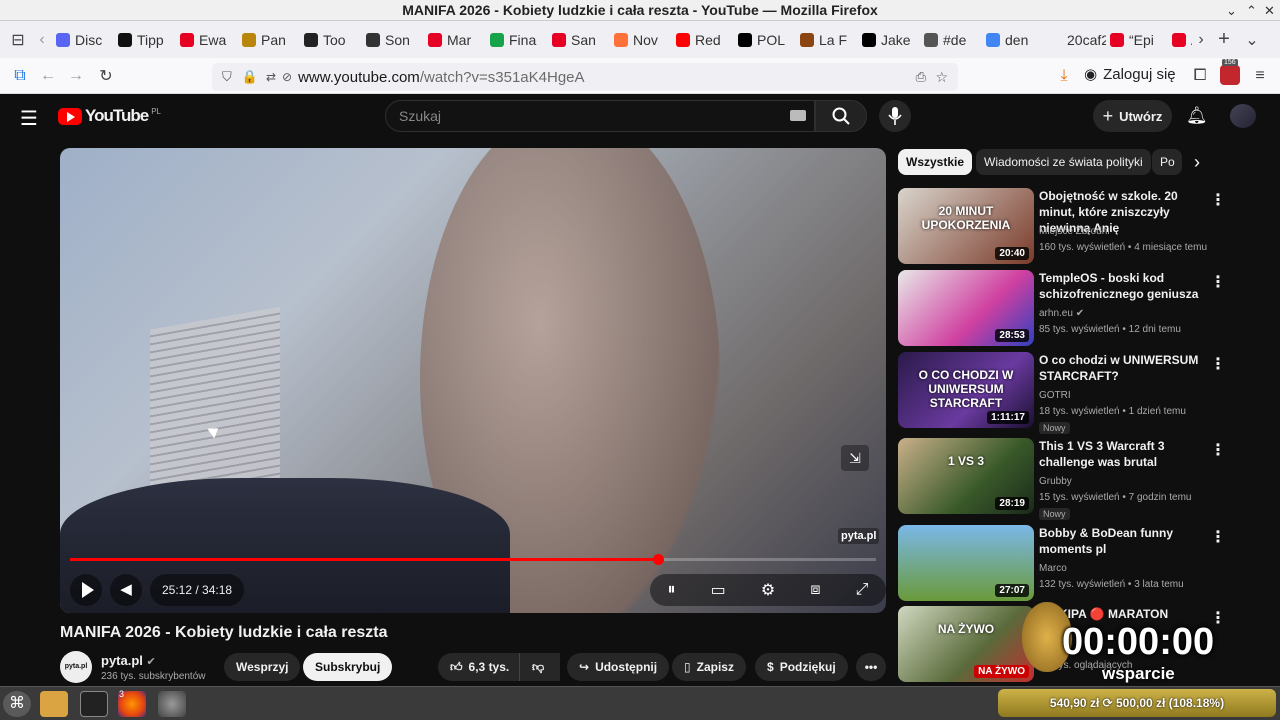  Describe the element at coordinates (966, 308) in the screenshot. I see `video-thumbnail: 28:53` at that location.